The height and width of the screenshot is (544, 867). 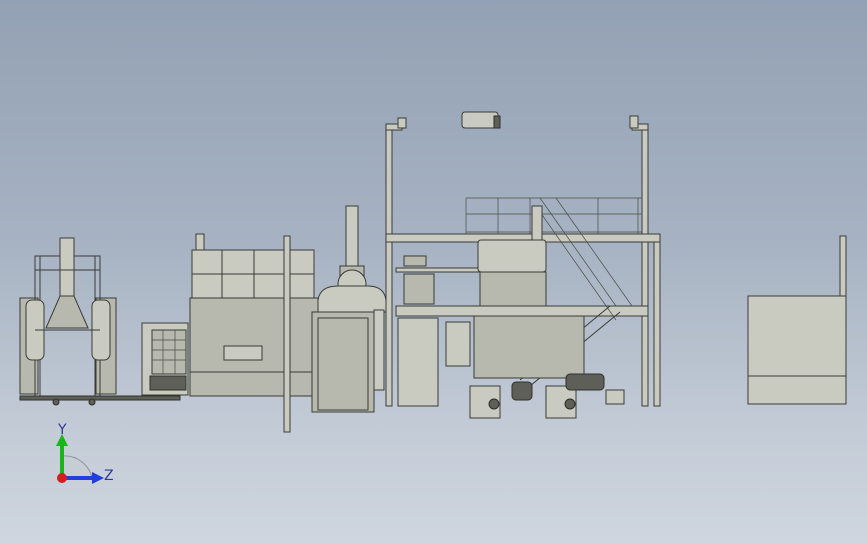 I want to click on z-axis-arrowhead, so click(x=98, y=478).